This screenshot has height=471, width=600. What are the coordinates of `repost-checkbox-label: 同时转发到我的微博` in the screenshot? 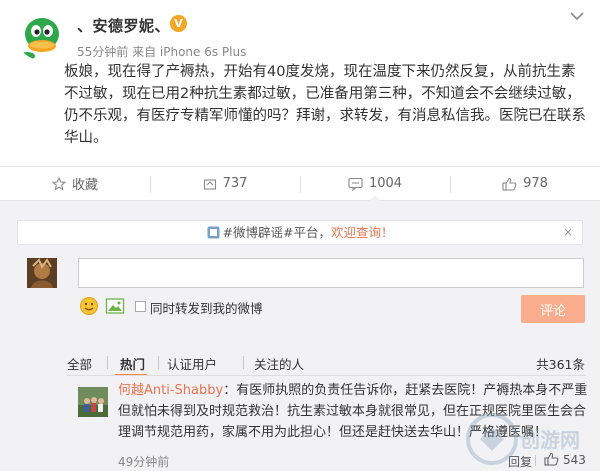 It's located at (206, 307).